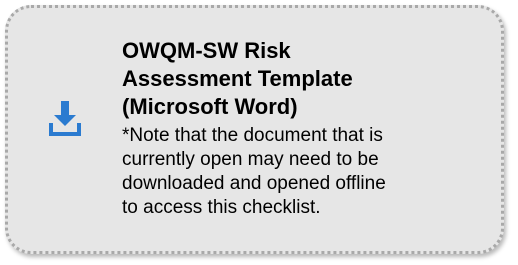  Describe the element at coordinates (206, 50) in the screenshot. I see `title-line: OWQM-SW Risk` at that location.